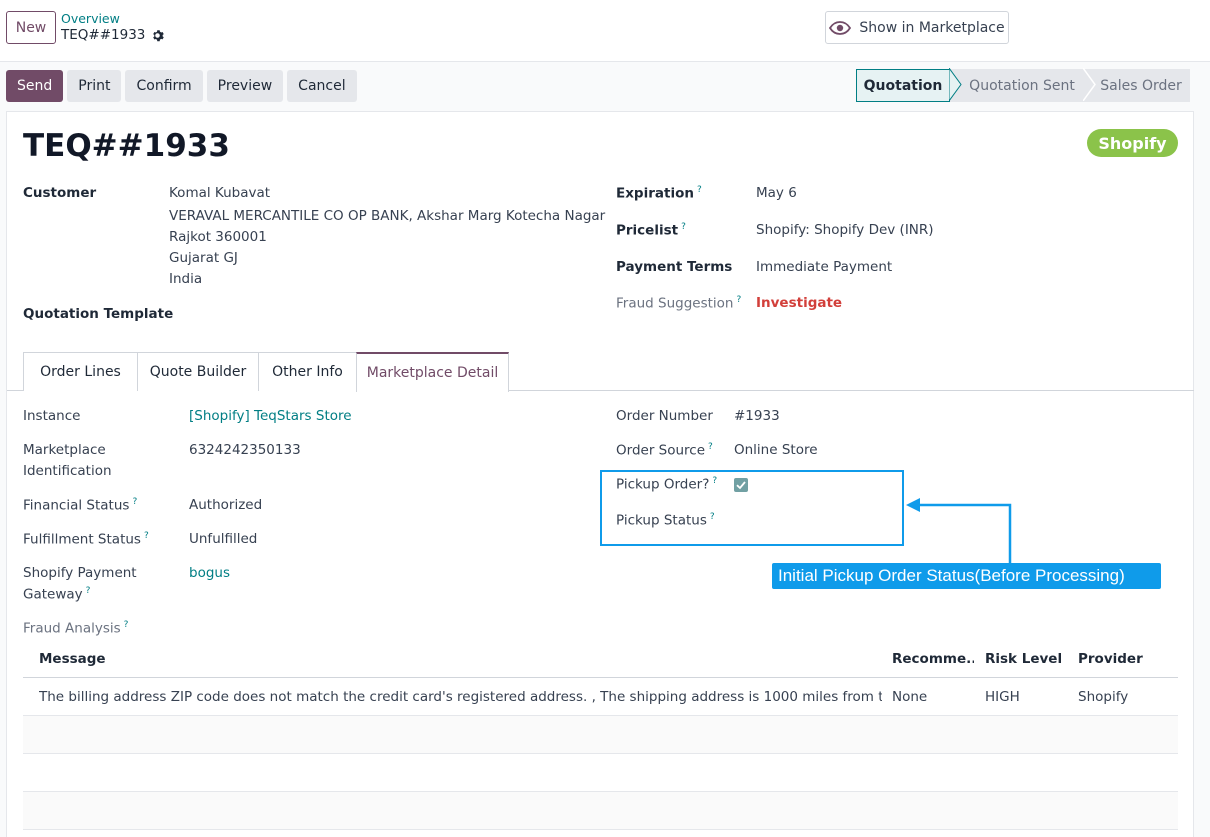 The width and height of the screenshot is (1210, 837). Describe the element at coordinates (209, 573) in the screenshot. I see `payment-gateway-link: bogus` at that location.